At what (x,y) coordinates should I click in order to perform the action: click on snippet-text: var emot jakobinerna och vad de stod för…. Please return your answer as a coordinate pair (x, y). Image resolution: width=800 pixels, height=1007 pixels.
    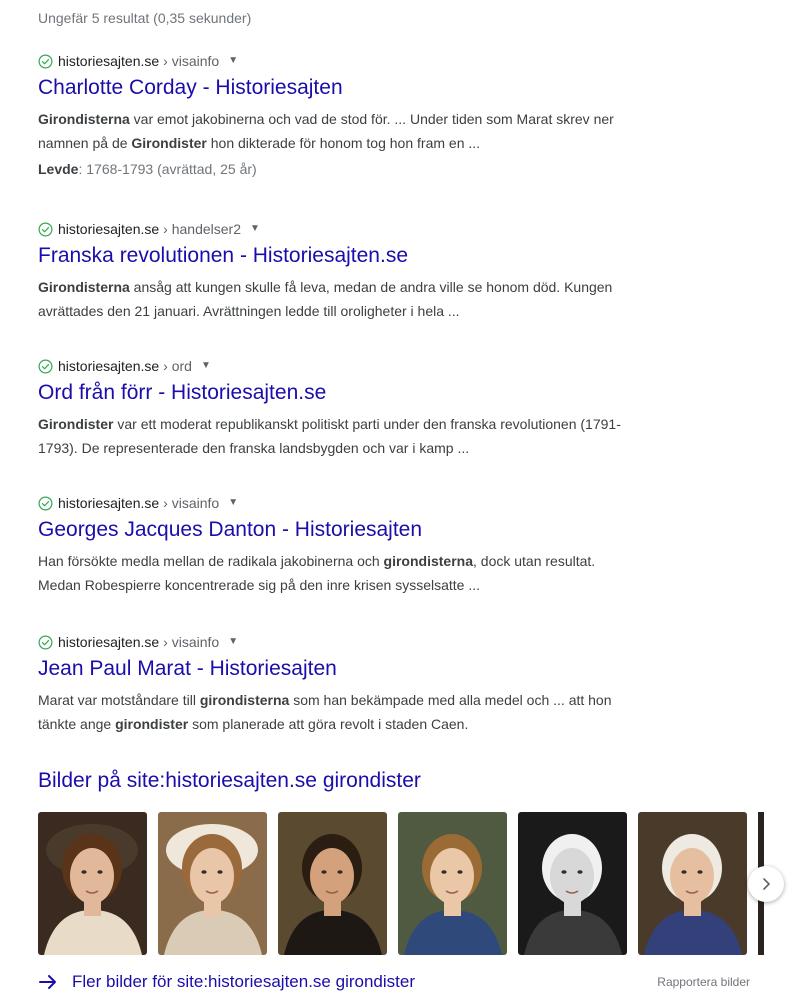
    Looking at the image, I should click on (371, 119).